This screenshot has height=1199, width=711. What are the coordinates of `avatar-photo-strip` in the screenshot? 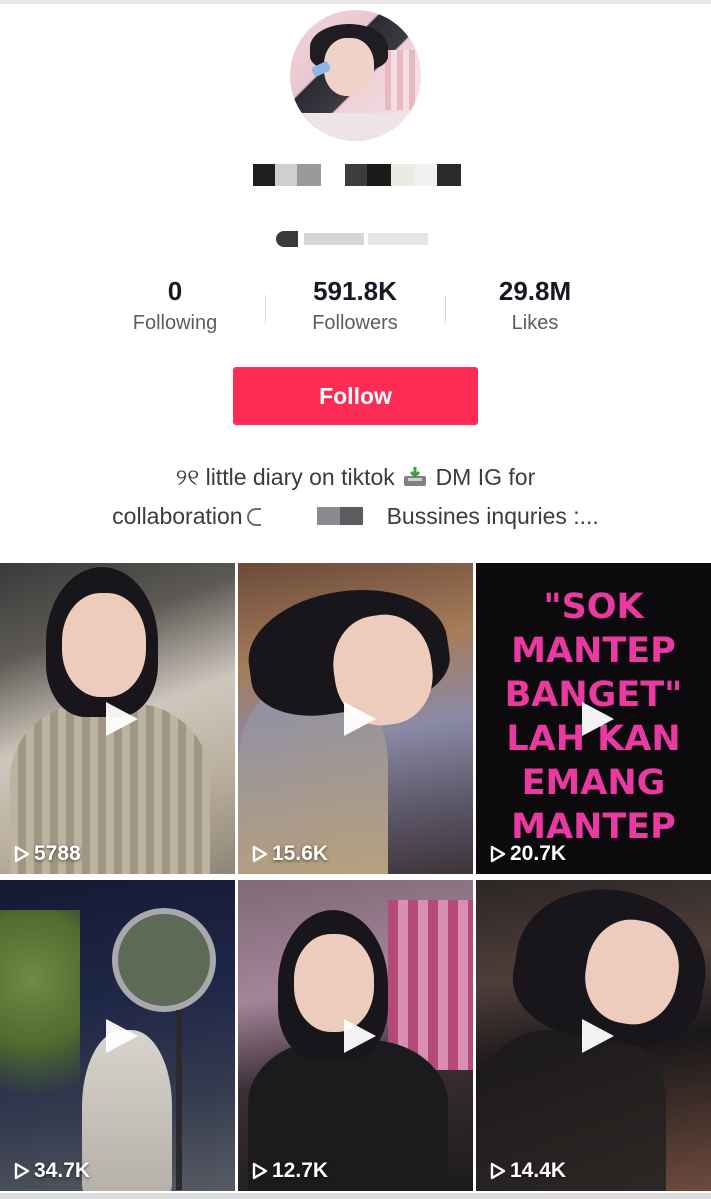 It's located at (355, 127).